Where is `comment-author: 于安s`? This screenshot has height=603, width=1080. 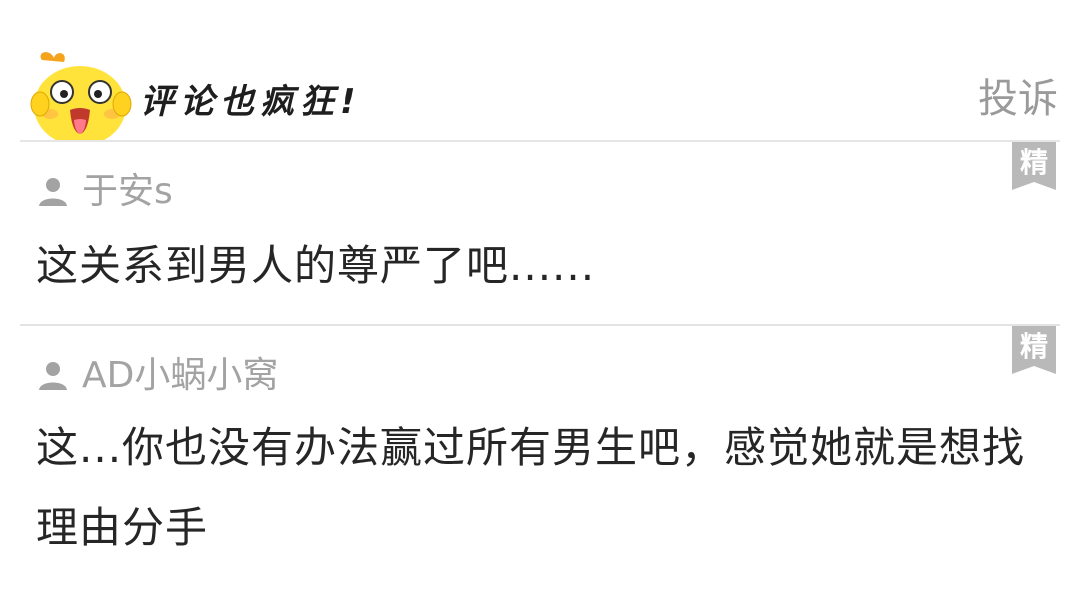 comment-author: 于安s is located at coordinates (104, 192).